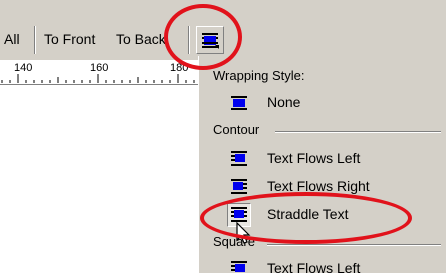  What do you see at coordinates (99, 72) in the screenshot?
I see `horizontal-ruler: 140 160 180` at bounding box center [99, 72].